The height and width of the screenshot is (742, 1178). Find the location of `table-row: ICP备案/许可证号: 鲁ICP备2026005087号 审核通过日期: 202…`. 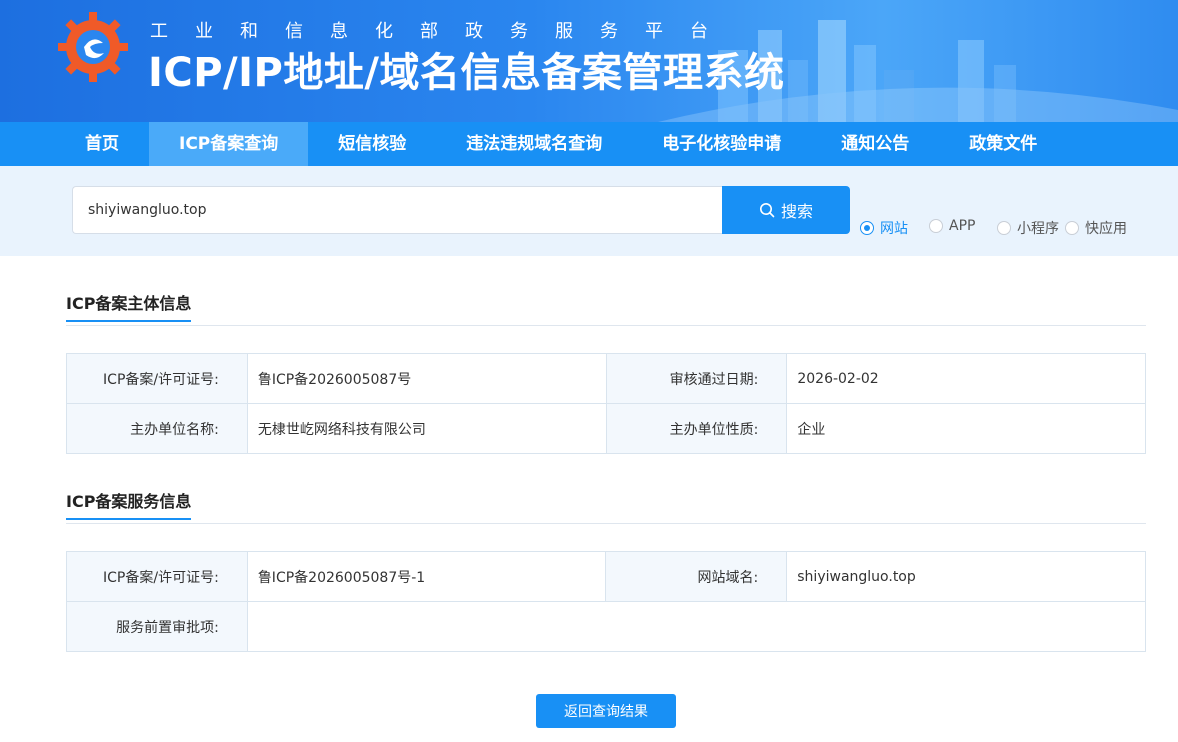

table-row: ICP备案/许可证号: 鲁ICP备2026005087号 审核通过日期: 202… is located at coordinates (606, 378).